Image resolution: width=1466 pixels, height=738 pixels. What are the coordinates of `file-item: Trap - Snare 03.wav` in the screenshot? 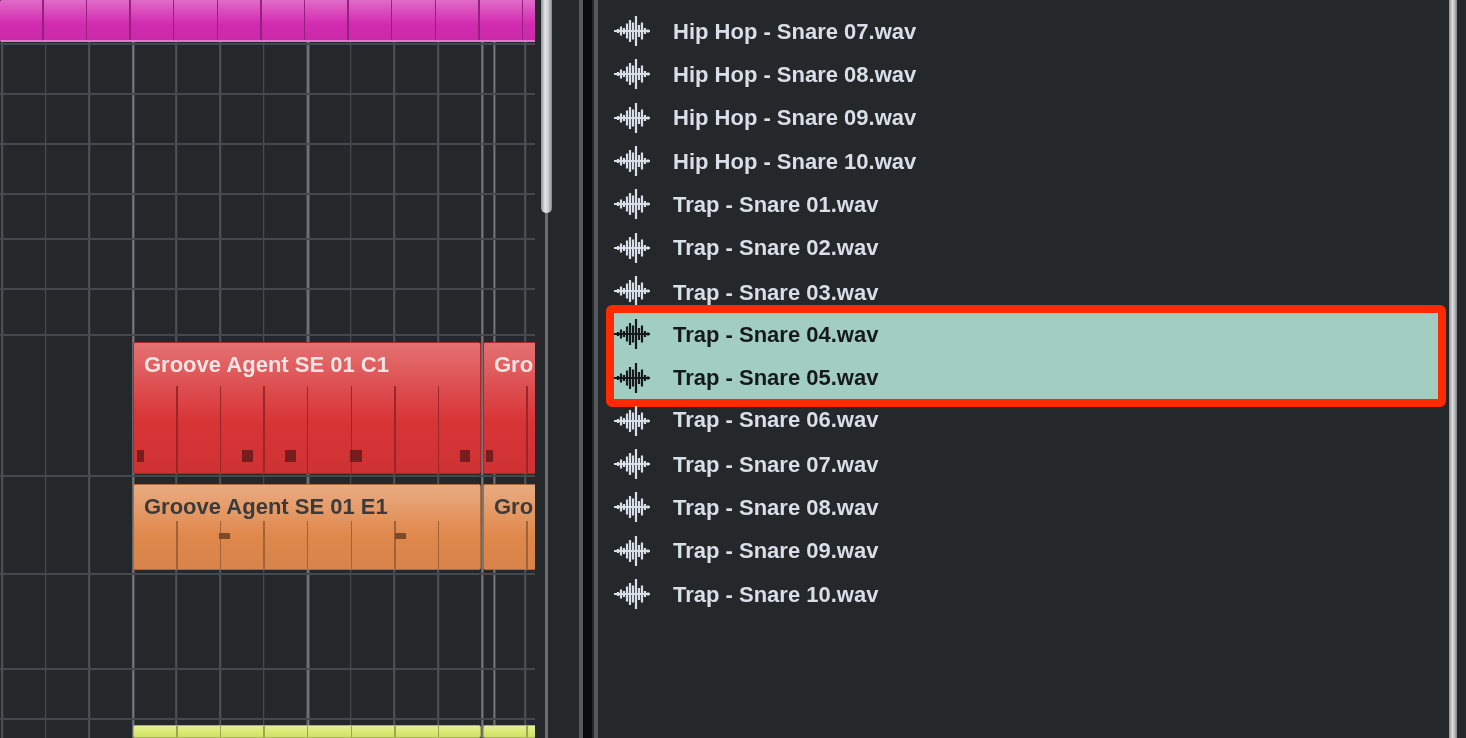 It's located at (1025, 287).